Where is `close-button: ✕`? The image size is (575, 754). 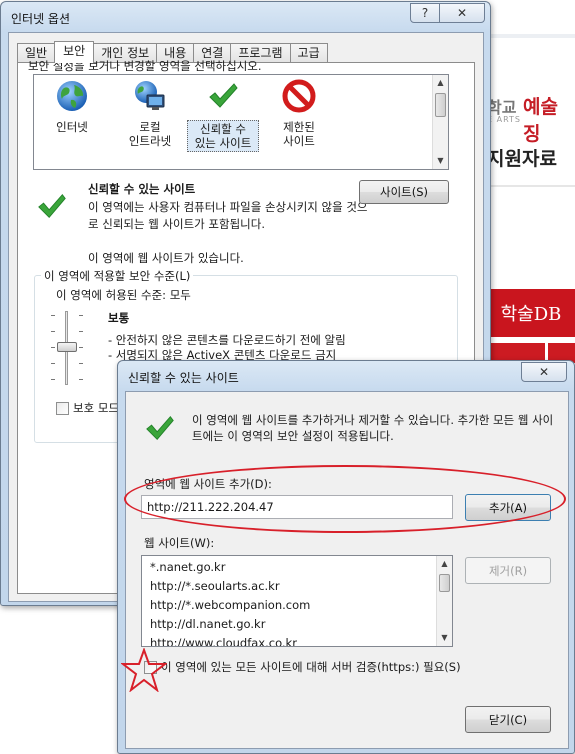 close-button: ✕ is located at coordinates (462, 13).